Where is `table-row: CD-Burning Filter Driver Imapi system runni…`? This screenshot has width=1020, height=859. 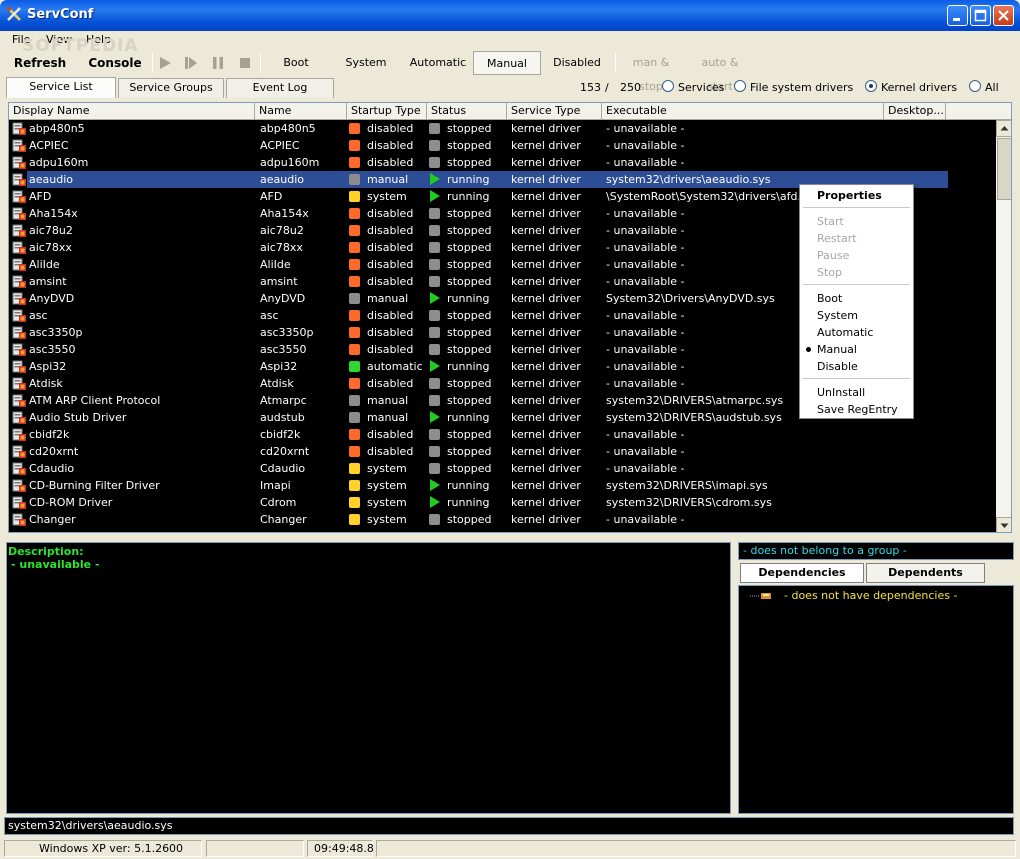
table-row: CD-Burning Filter Driver Imapi system runni… is located at coordinates (502, 485).